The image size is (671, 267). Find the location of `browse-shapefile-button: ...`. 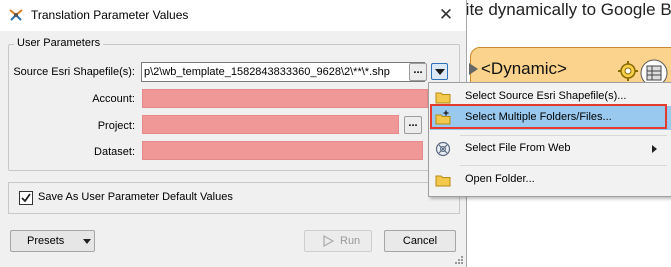

browse-shapefile-button: ... is located at coordinates (418, 72).